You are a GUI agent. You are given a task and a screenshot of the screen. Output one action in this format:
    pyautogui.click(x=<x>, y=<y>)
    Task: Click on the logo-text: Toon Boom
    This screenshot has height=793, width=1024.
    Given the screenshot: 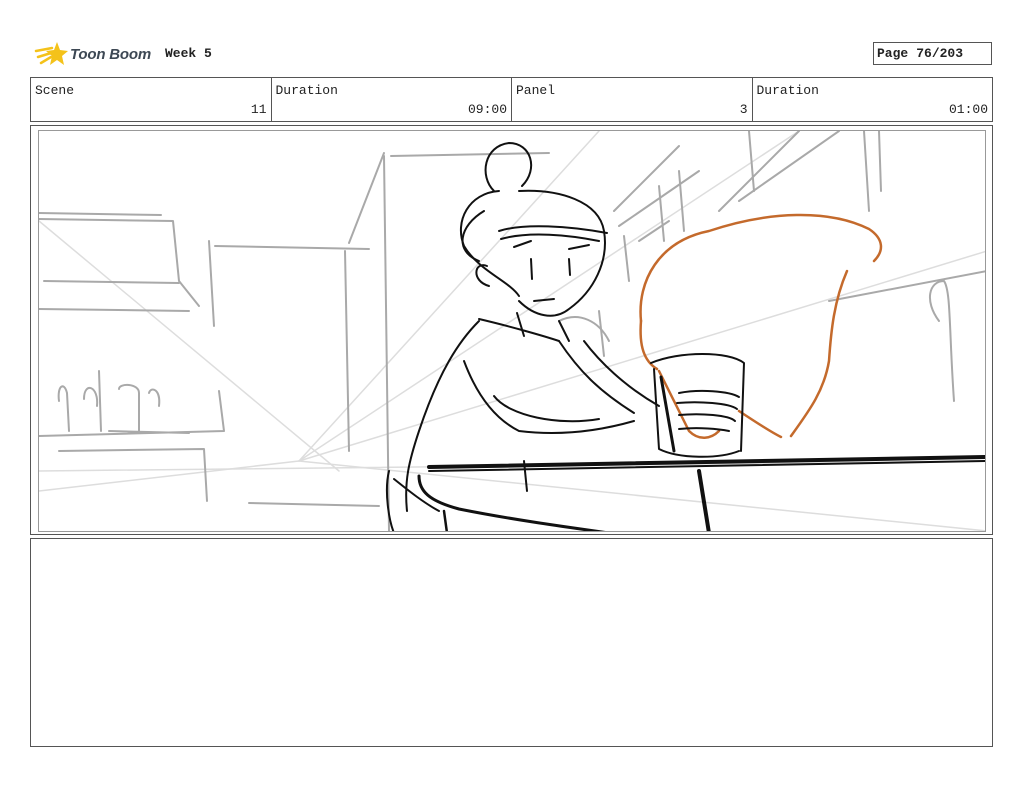 What is the action you would take?
    pyautogui.click(x=110, y=54)
    